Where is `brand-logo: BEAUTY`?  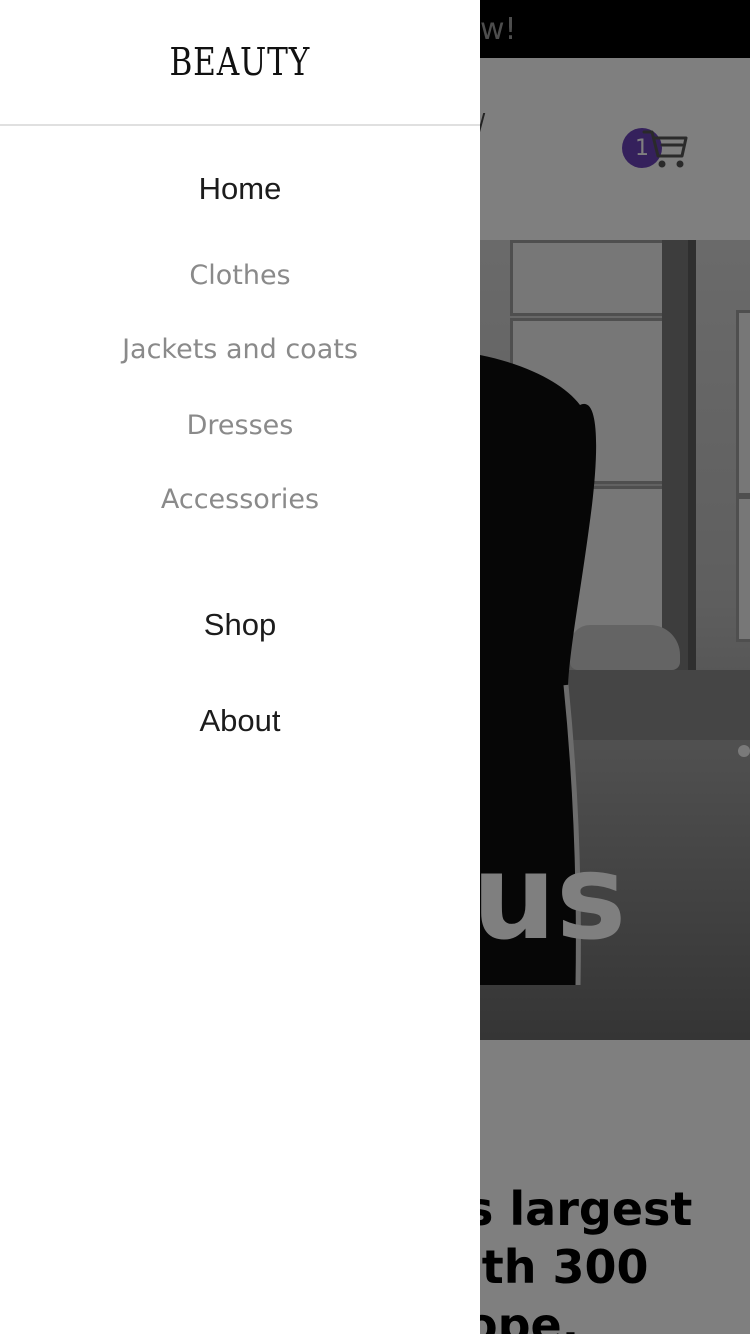
brand-logo: BEAUTY is located at coordinates (240, 63).